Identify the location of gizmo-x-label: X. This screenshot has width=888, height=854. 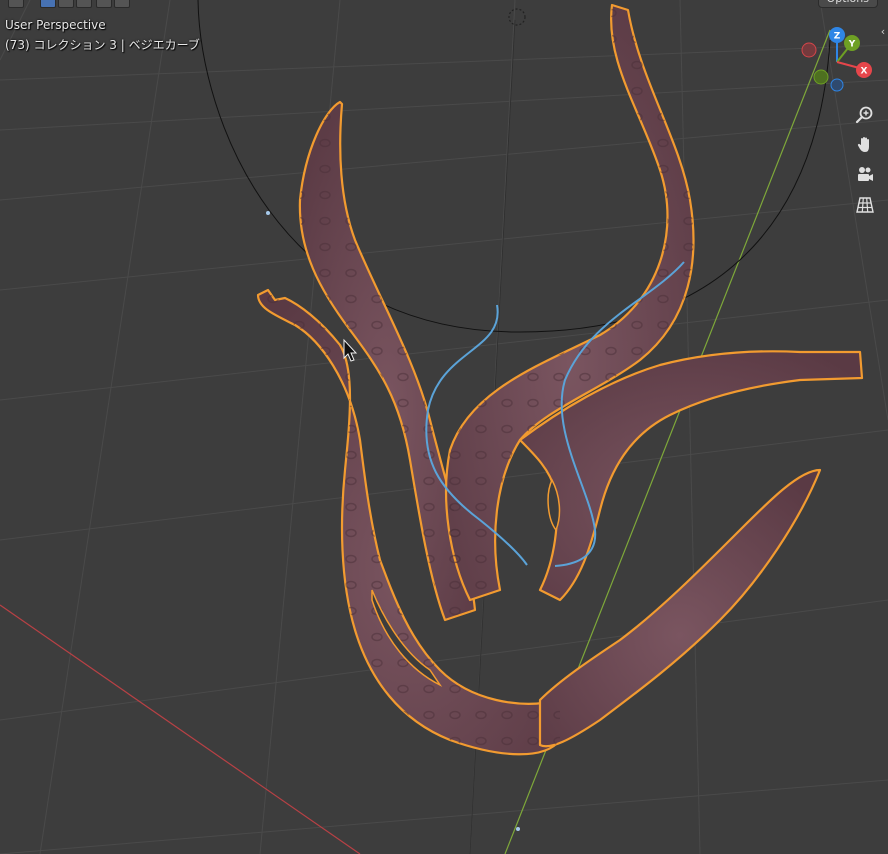
(864, 72).